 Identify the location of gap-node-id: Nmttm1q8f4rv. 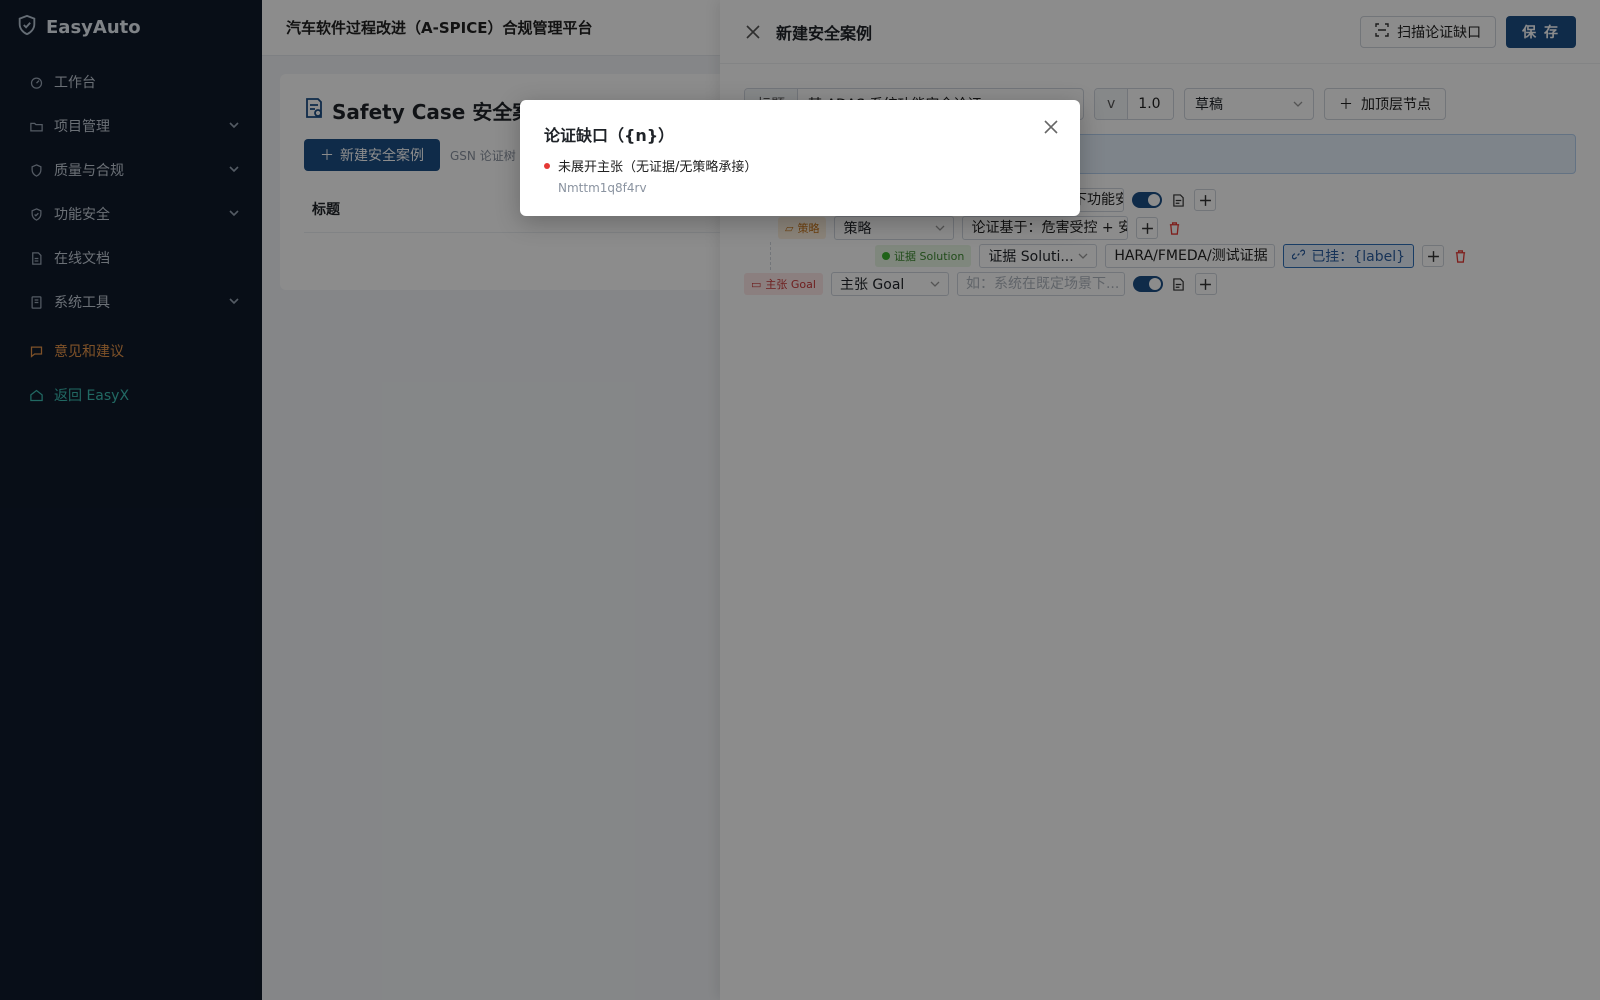
(602, 188).